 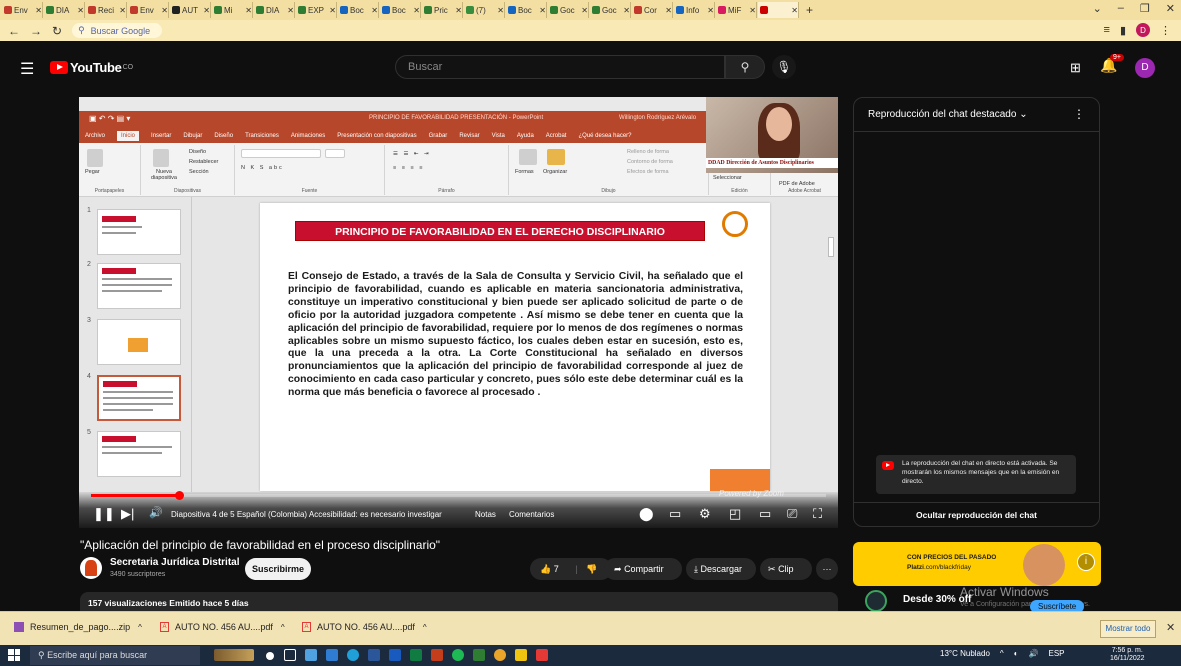 I want to click on voice-search-button: 🎙, so click(x=784, y=67).